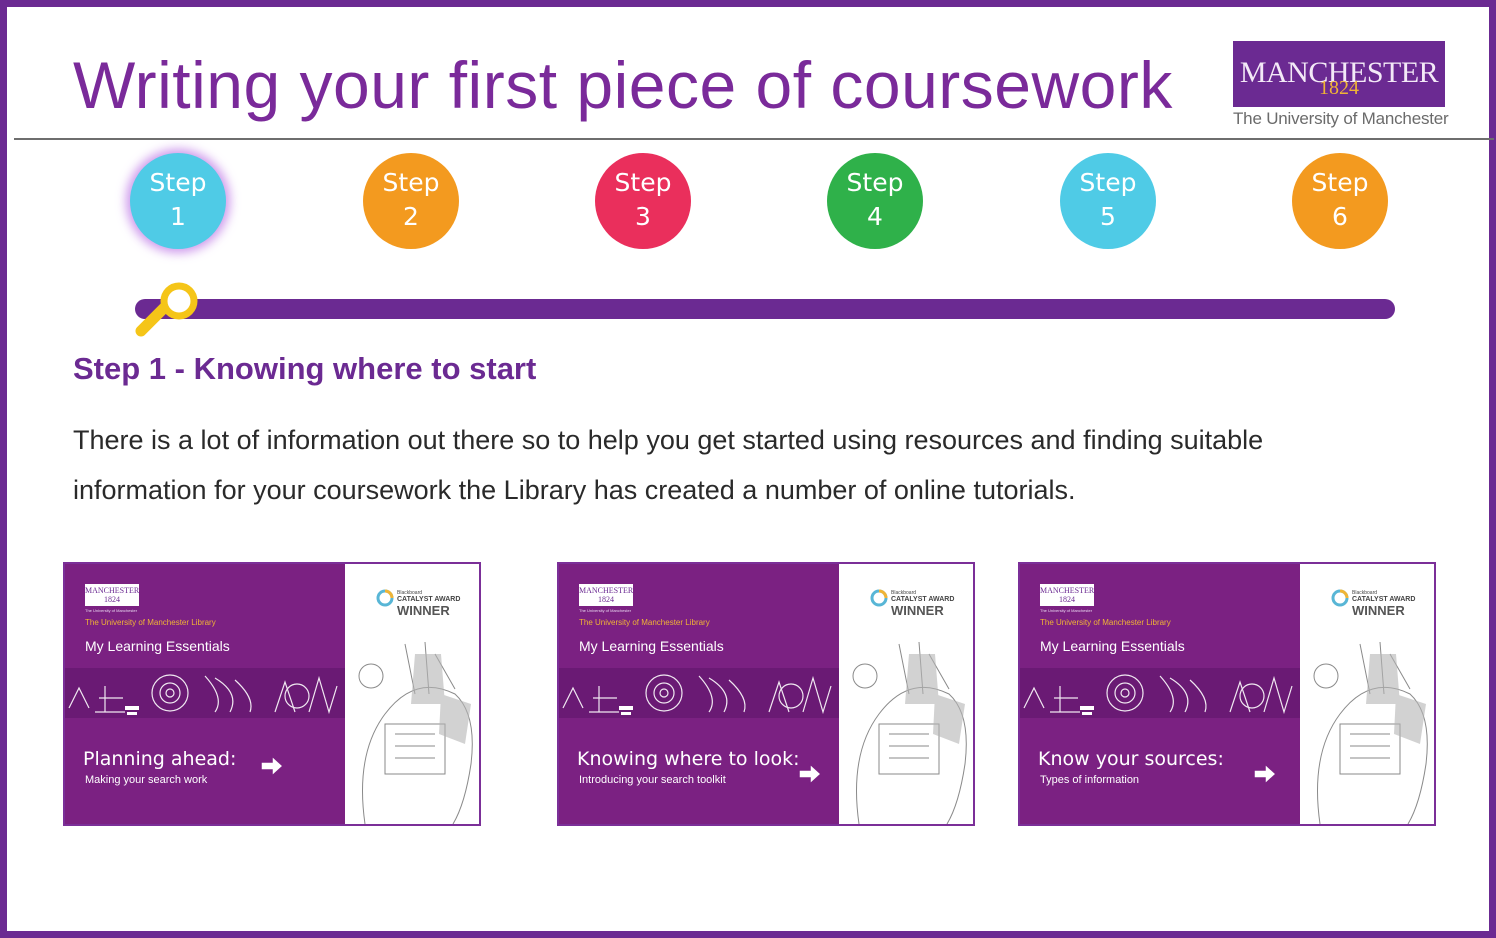 The image size is (1496, 938). I want to click on step-6-button: Step 6, so click(1340, 201).